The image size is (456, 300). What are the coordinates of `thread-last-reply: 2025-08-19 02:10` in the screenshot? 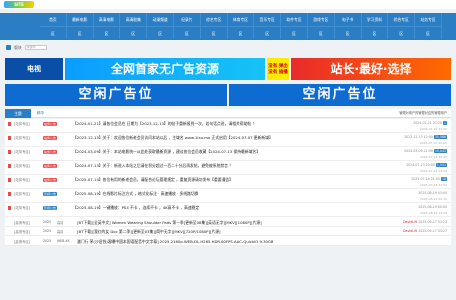 It's located at (433, 199).